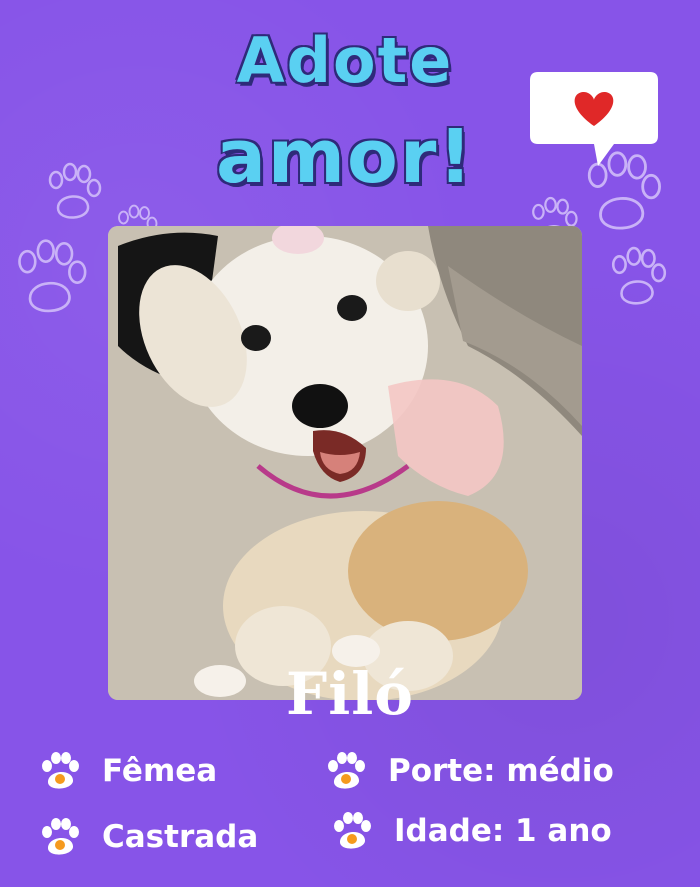  I want to click on chat-bubble-heart-icon, so click(594, 119).